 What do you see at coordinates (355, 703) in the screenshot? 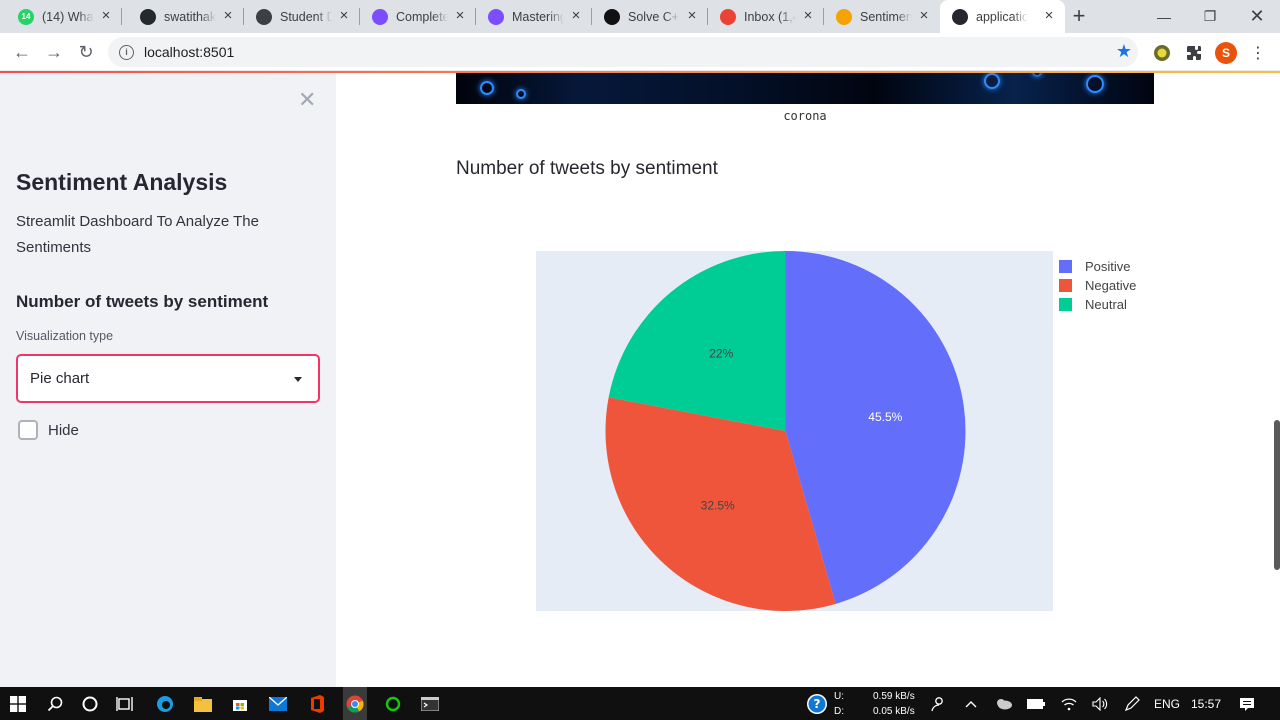
I see `chrome-taskbar-icon` at bounding box center [355, 703].